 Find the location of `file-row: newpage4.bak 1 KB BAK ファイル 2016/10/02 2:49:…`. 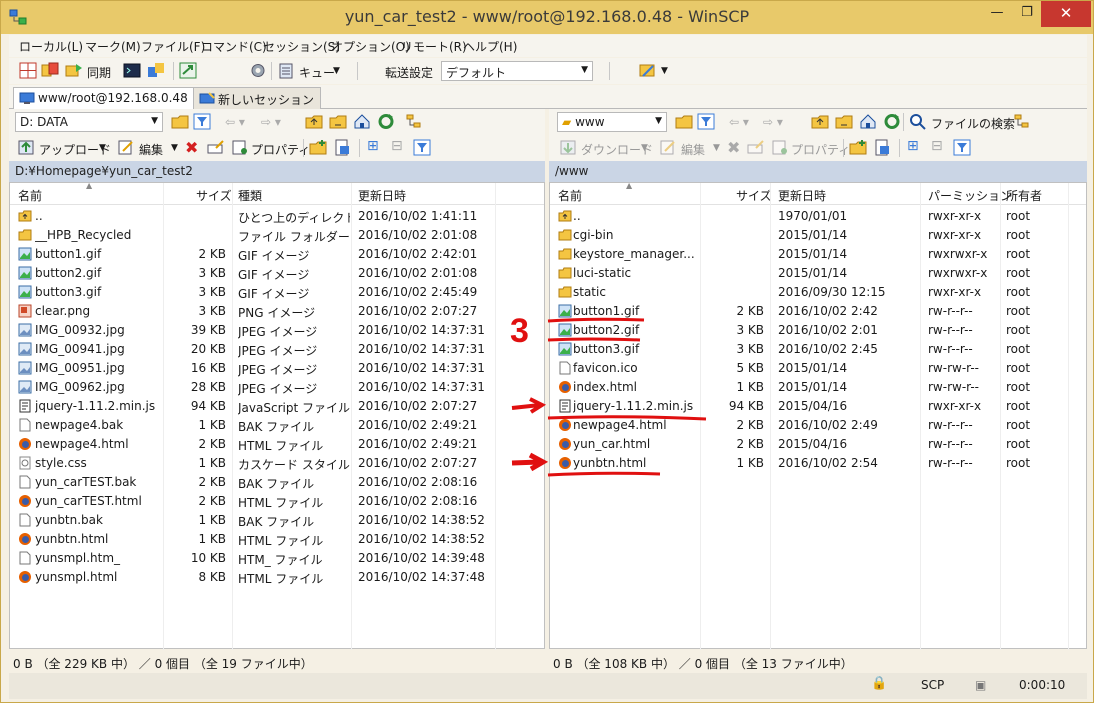

file-row: newpage4.bak 1 KB BAK ファイル 2016/10/02 2:49:… is located at coordinates (277, 425).